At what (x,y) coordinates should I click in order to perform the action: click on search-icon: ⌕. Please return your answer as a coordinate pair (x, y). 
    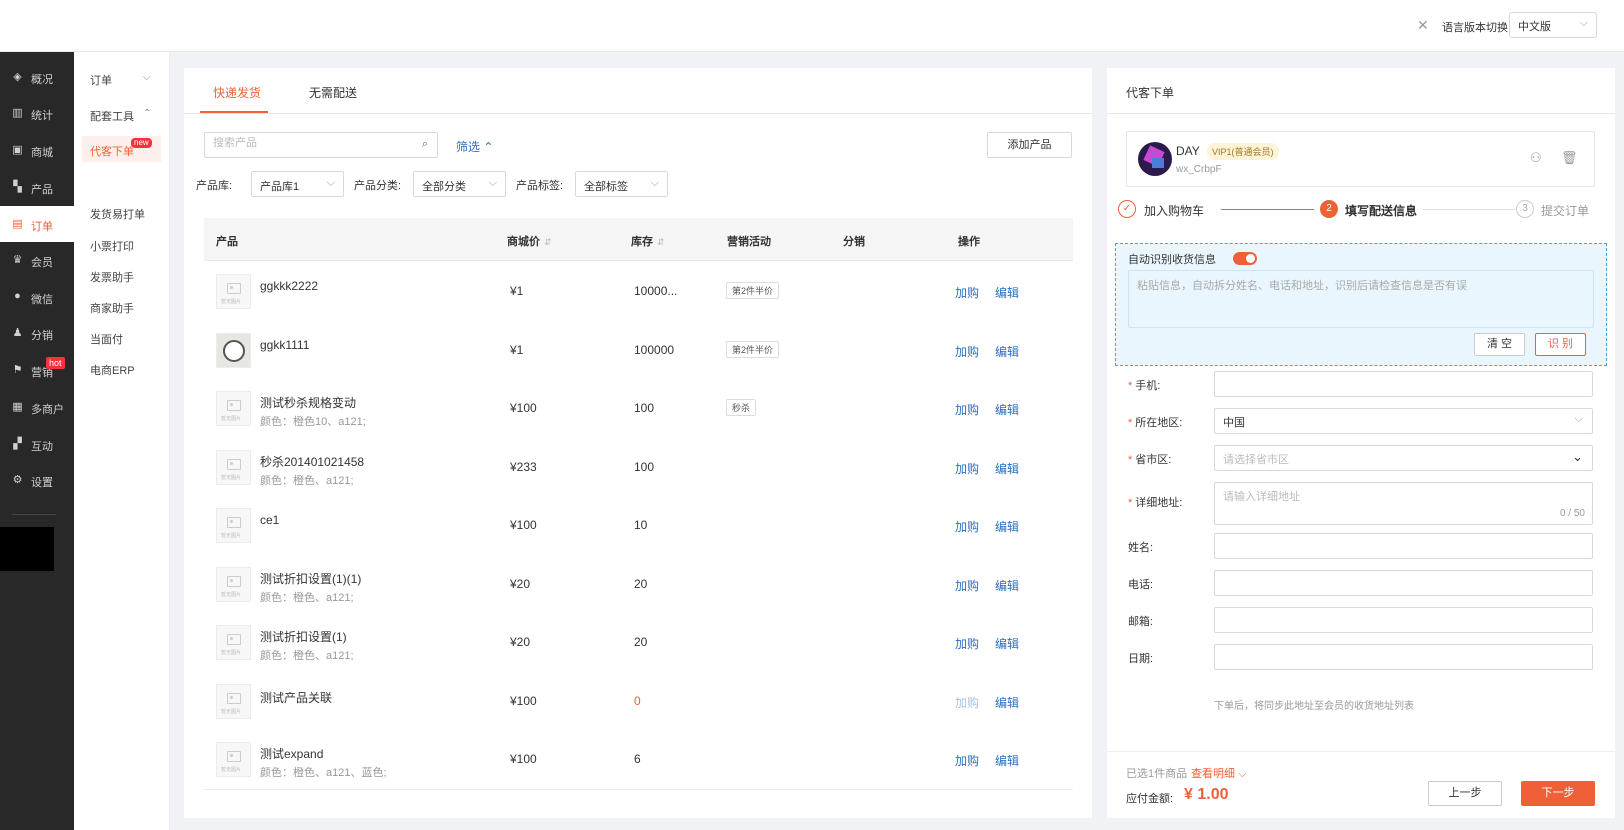
    Looking at the image, I should click on (425, 144).